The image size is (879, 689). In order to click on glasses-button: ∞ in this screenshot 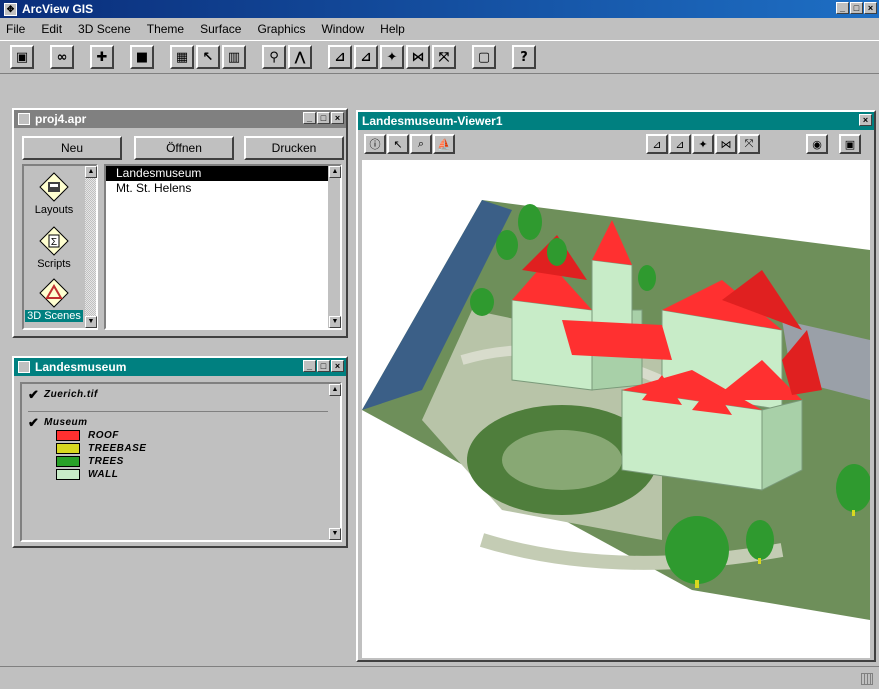, I will do `click(62, 57)`.